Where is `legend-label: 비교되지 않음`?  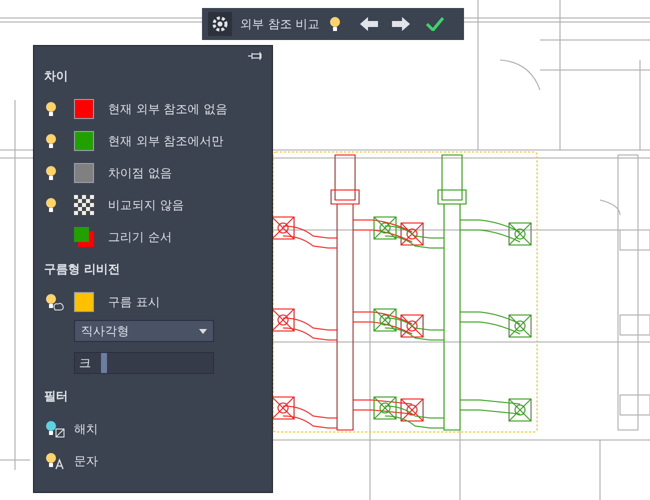 legend-label: 비교되지 않음 is located at coordinates (146, 205).